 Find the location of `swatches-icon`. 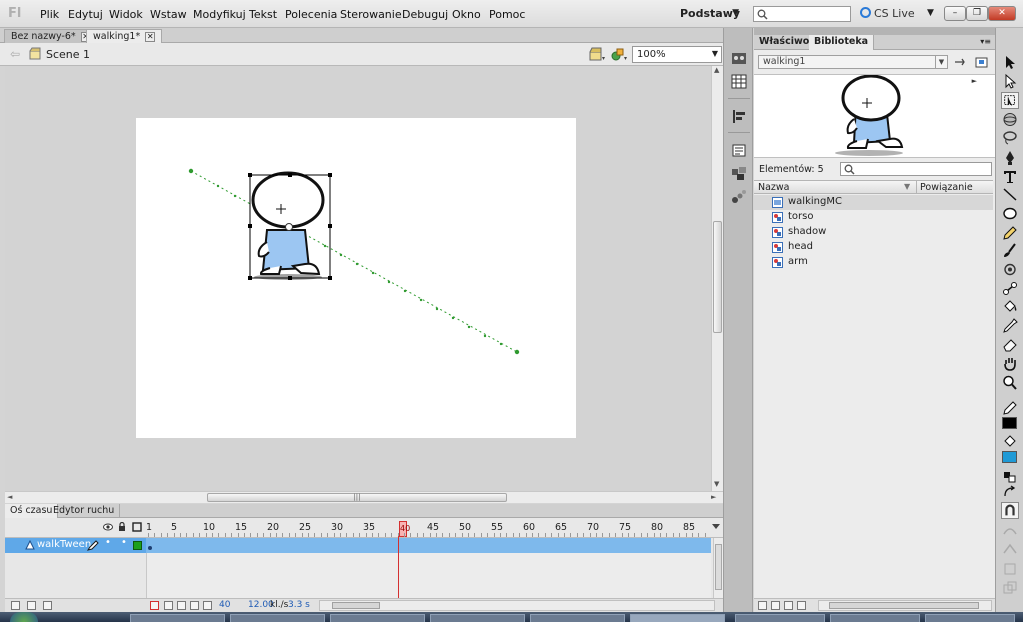

swatches-icon is located at coordinates (739, 81).